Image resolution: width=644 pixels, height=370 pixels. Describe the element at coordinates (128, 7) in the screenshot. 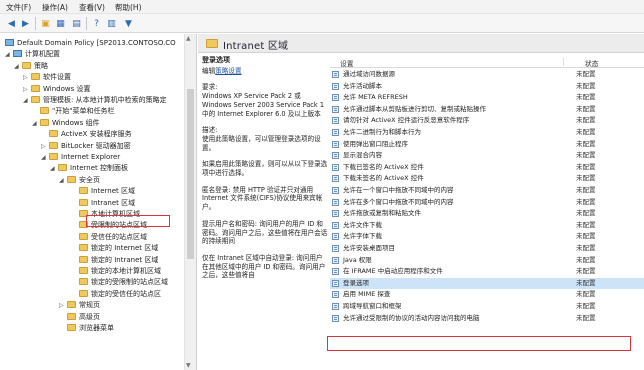

I see `menu-help: 帮助(H)` at that location.